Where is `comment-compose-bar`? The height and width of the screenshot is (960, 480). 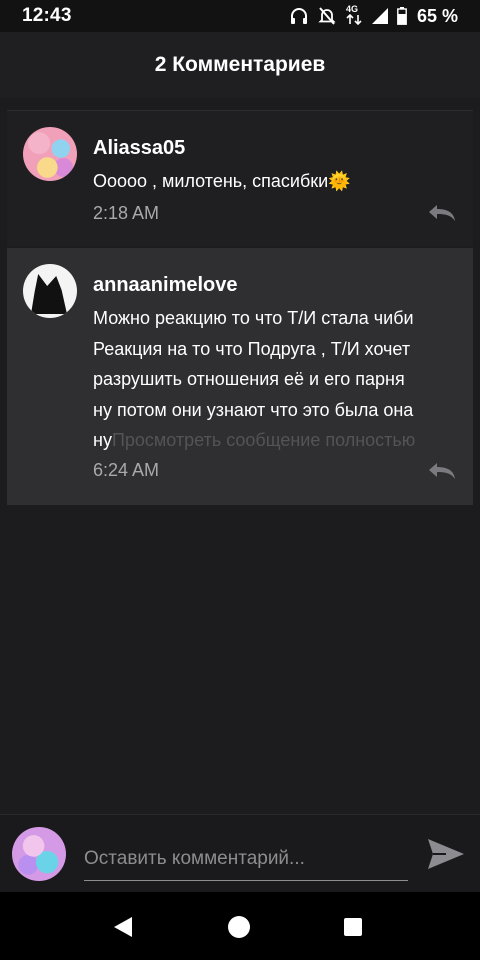
comment-compose-bar is located at coordinates (240, 853).